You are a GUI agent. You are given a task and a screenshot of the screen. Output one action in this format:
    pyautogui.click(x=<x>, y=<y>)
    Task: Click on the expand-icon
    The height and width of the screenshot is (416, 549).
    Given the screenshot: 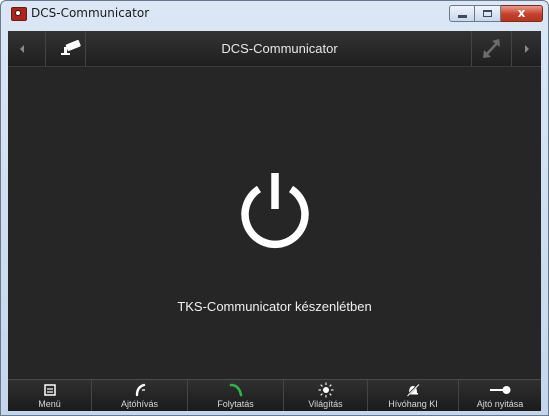 What is the action you would take?
    pyautogui.click(x=491, y=48)
    